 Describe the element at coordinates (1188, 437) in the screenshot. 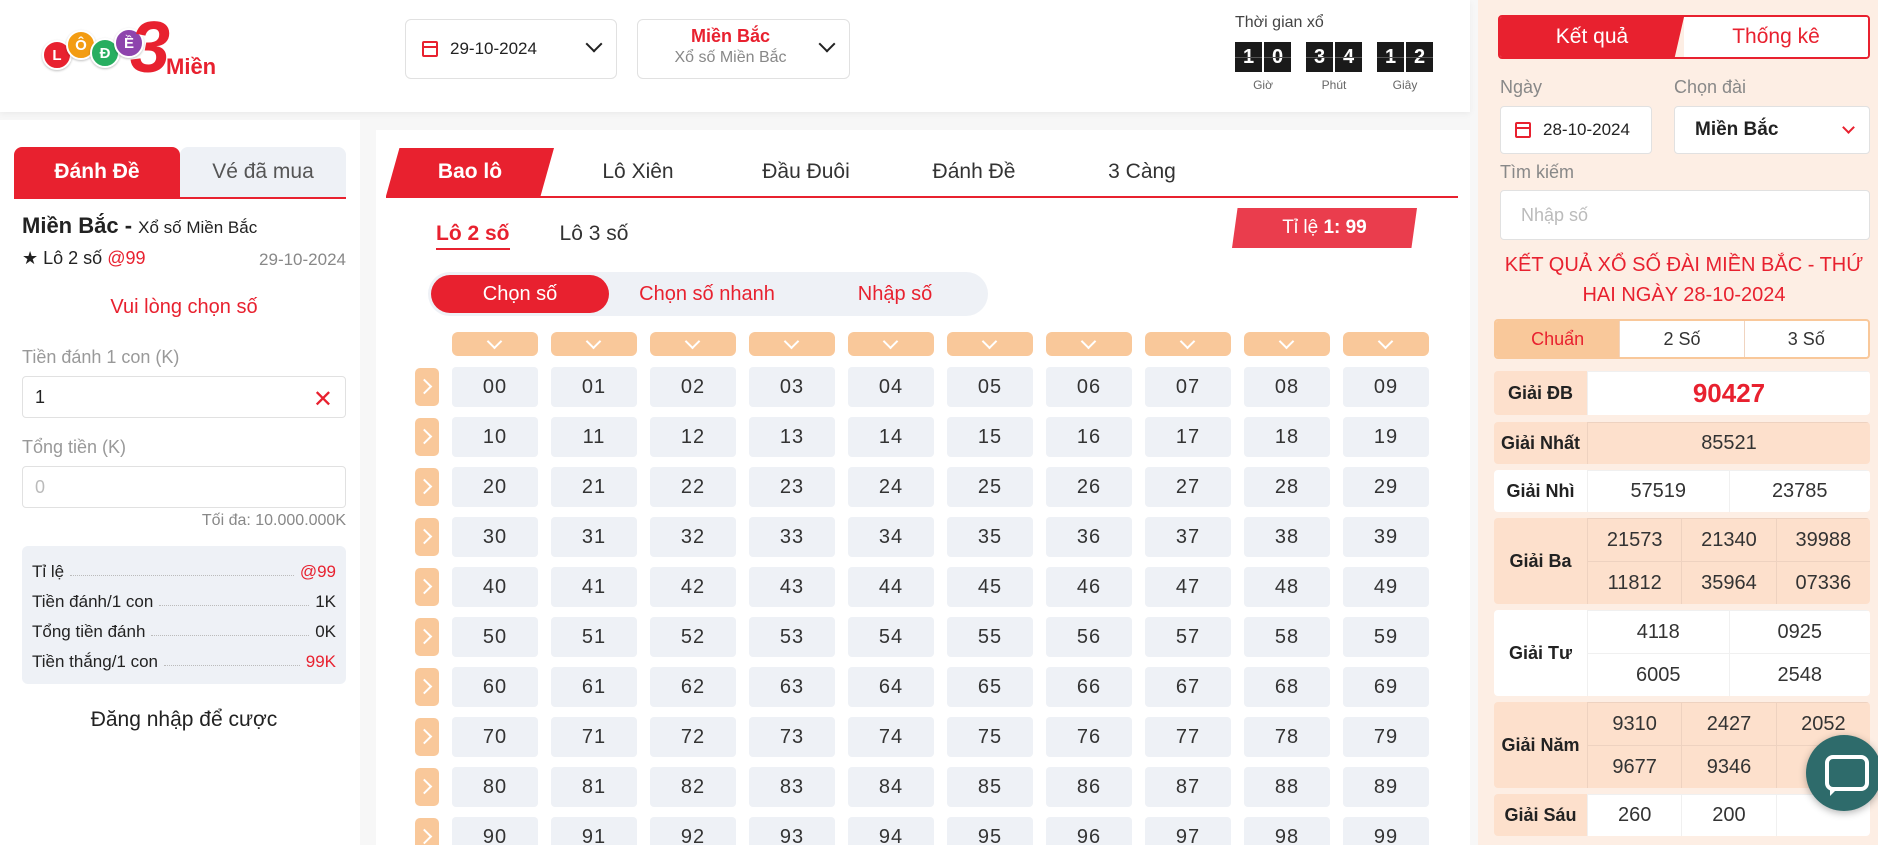

I see `number-cell: 17` at that location.